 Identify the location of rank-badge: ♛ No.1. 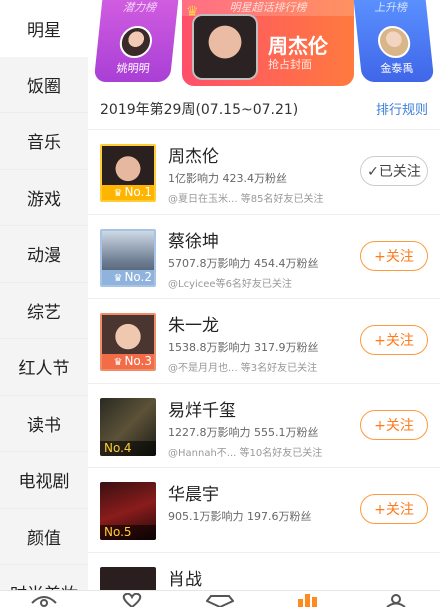
(128, 192).